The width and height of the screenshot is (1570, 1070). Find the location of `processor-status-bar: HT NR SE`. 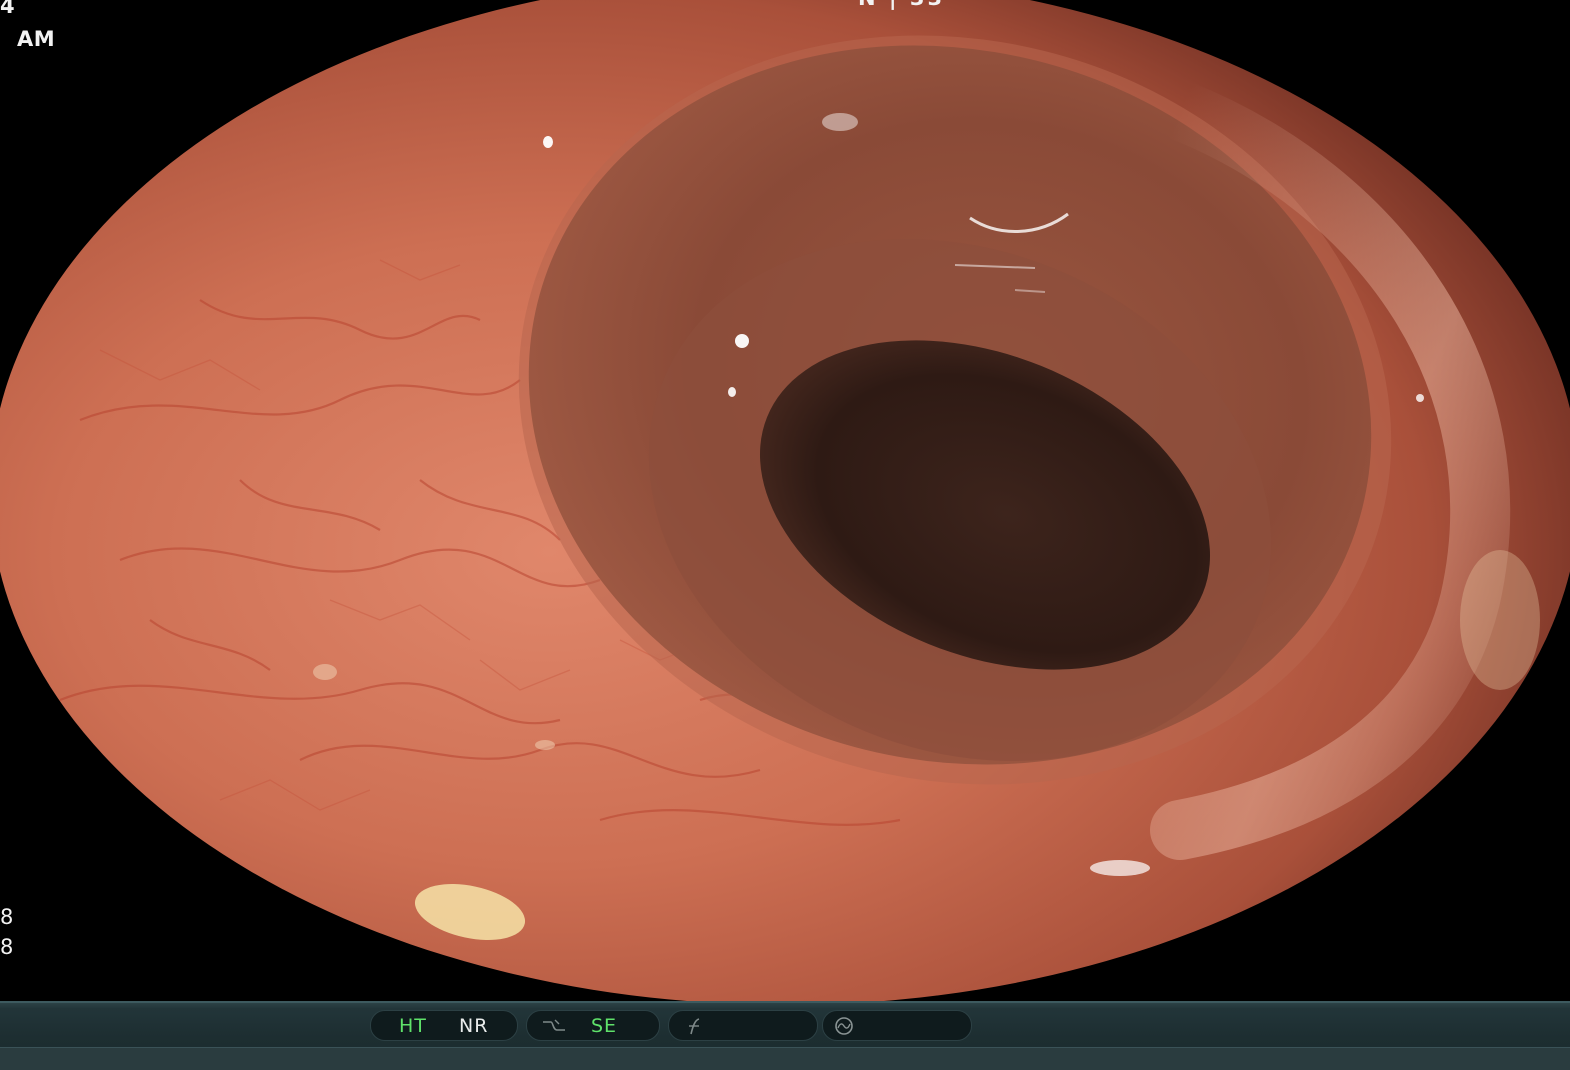

processor-status-bar: HT NR SE is located at coordinates (785, 1035).